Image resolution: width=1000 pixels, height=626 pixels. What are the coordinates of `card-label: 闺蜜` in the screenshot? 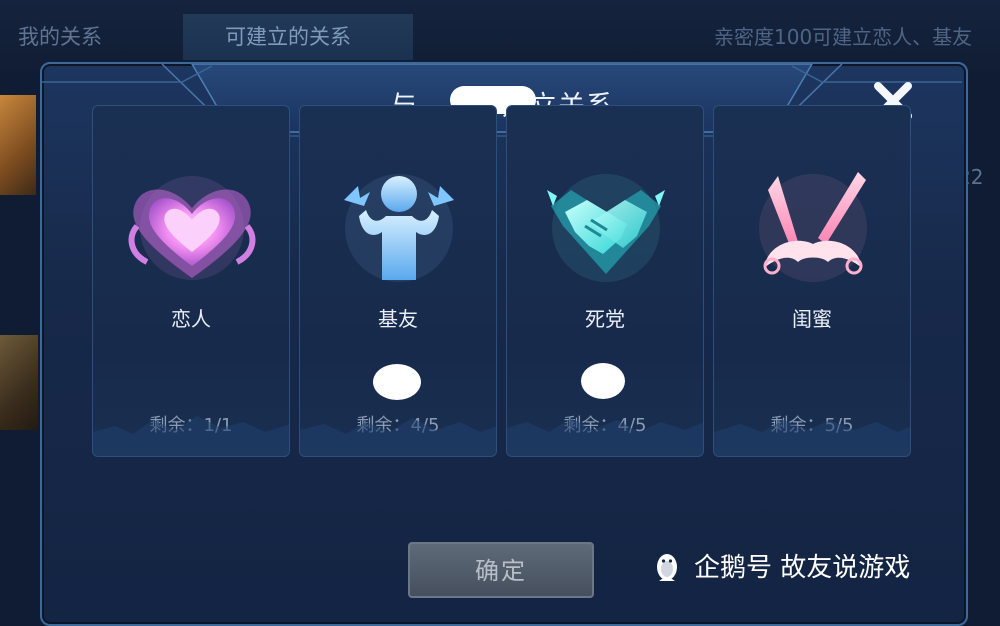 It's located at (812, 319).